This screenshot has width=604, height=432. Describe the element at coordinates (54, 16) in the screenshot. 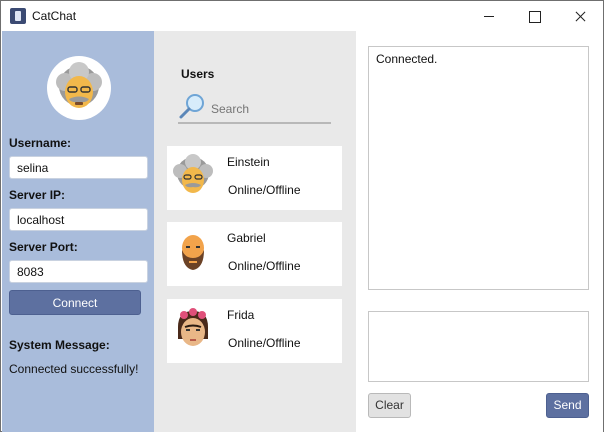

I see `window-title: CatChat` at that location.